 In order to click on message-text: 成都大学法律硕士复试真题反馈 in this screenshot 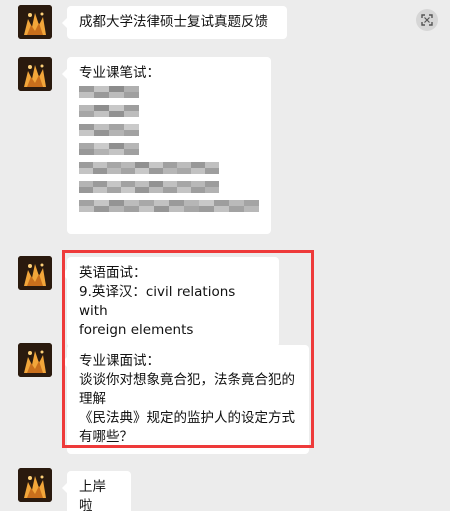, I will do `click(173, 22)`.